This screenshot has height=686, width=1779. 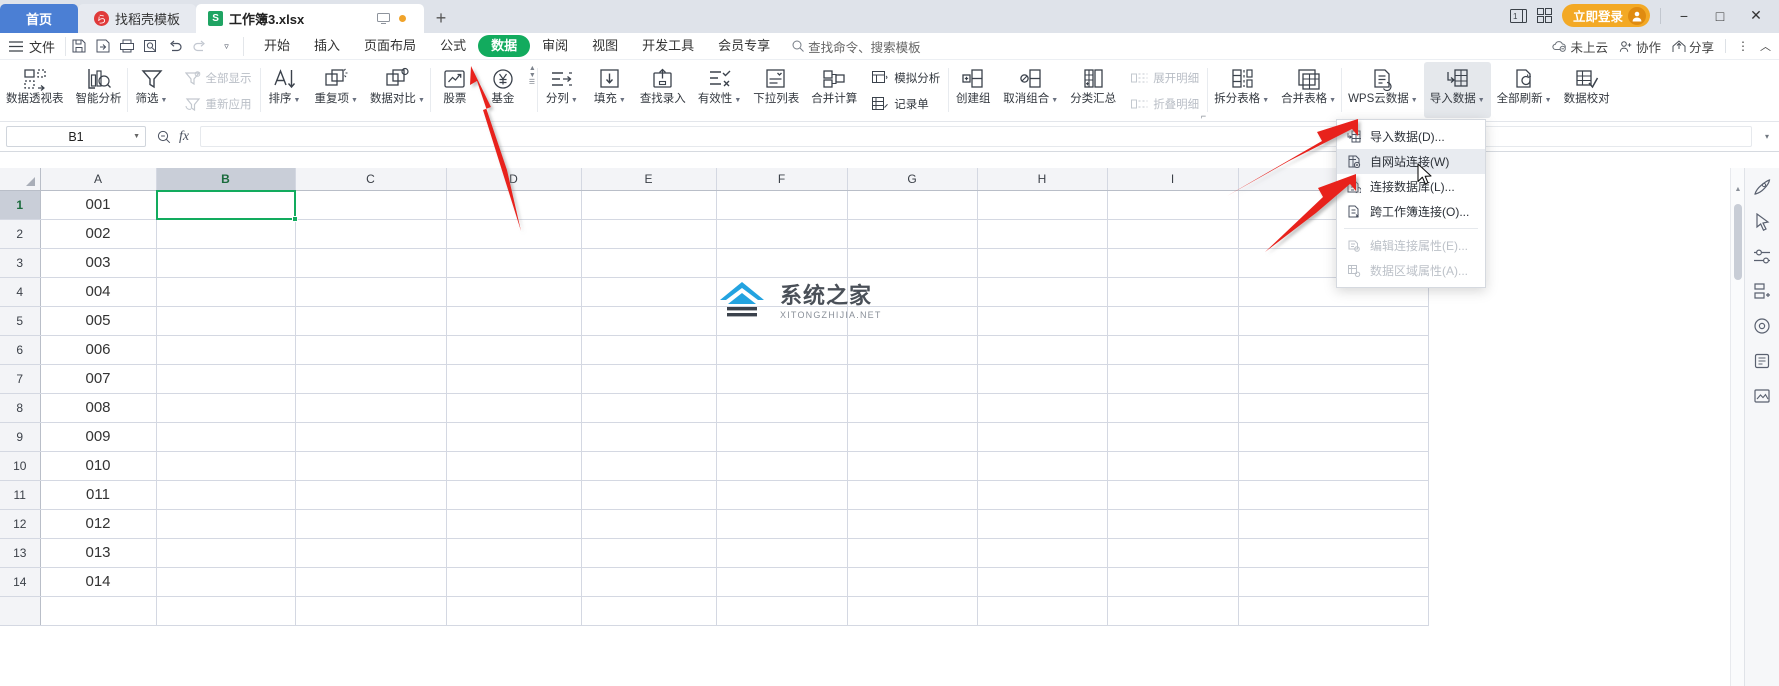 I want to click on ribbon-button-split-table: 拆分表格 ▼, so click(x=1241, y=90).